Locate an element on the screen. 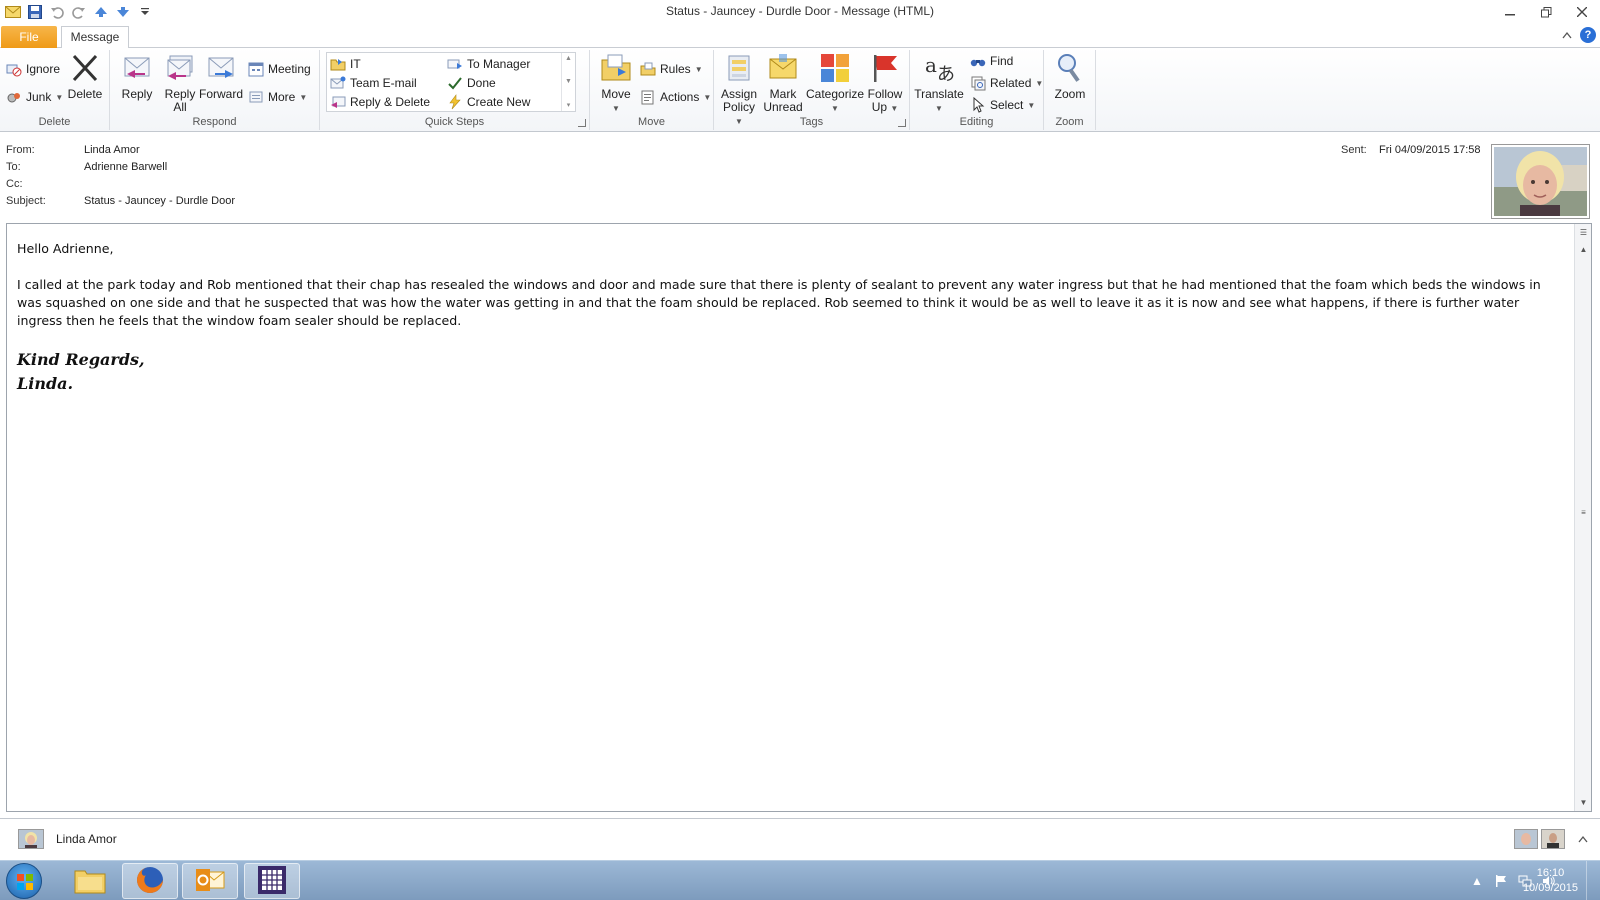  magnifier-icon is located at coordinates (1070, 68).